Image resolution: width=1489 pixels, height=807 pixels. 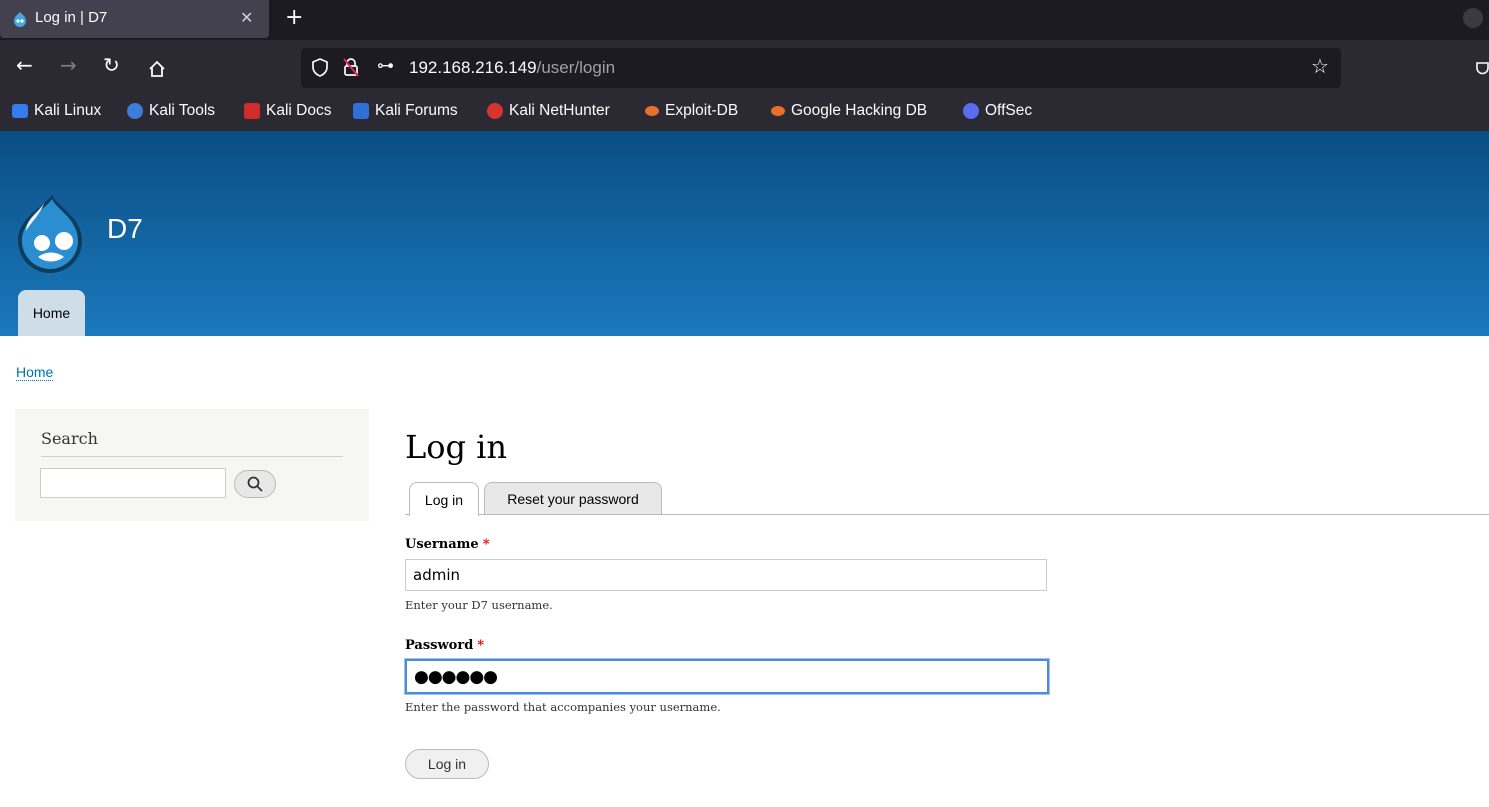 What do you see at coordinates (479, 605) in the screenshot?
I see `username-description: Enter your D7 username.` at bounding box center [479, 605].